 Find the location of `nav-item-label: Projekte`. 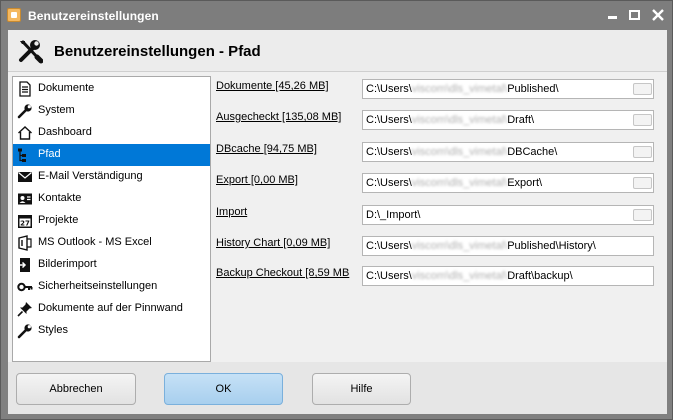

nav-item-label: Projekte is located at coordinates (58, 220).